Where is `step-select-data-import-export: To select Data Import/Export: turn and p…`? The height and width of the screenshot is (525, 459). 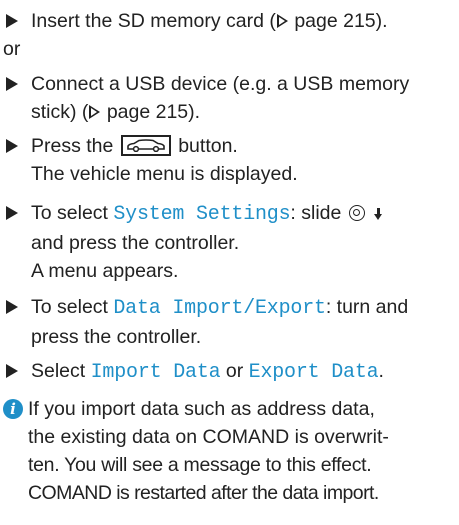 step-select-data-import-export: To select Data Import/Export: turn and p… is located at coordinates (207, 322).